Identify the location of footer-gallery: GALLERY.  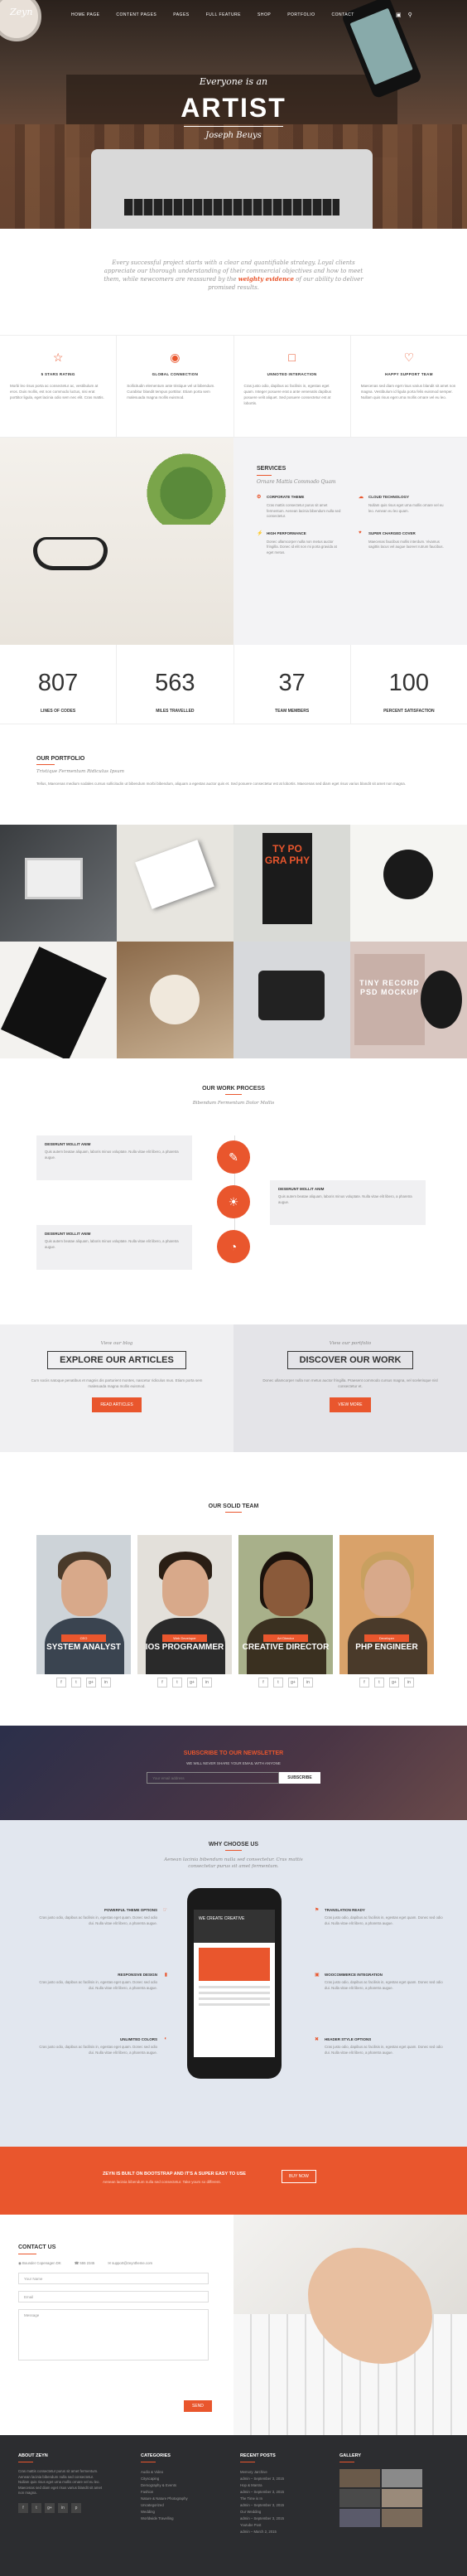
(380, 2490).